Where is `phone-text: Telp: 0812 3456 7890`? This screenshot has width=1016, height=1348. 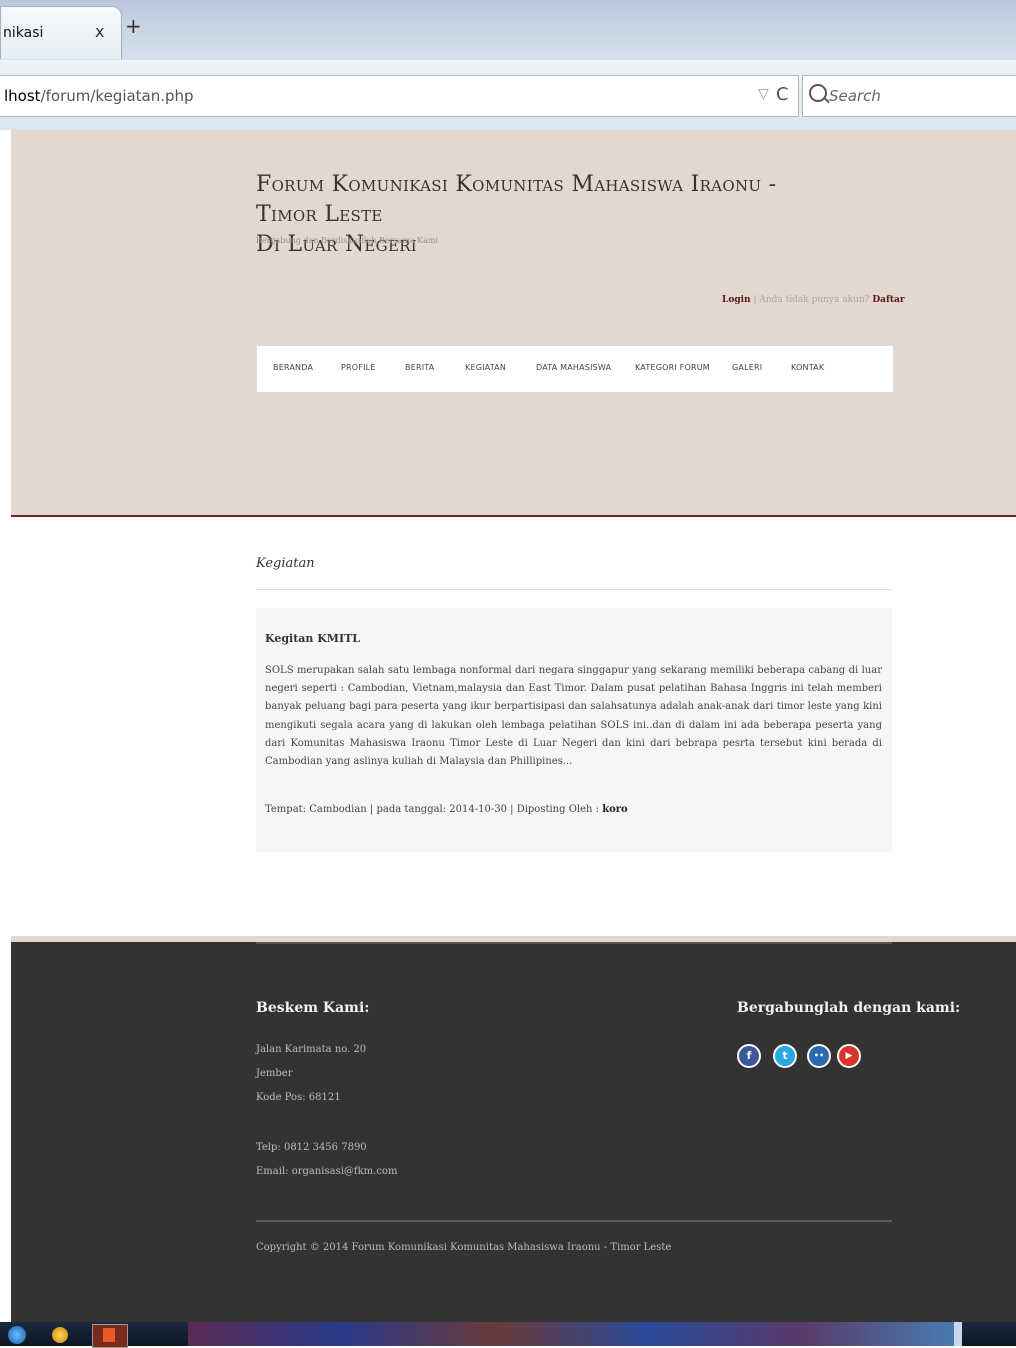 phone-text: Telp: 0812 3456 7890 is located at coordinates (311, 1147).